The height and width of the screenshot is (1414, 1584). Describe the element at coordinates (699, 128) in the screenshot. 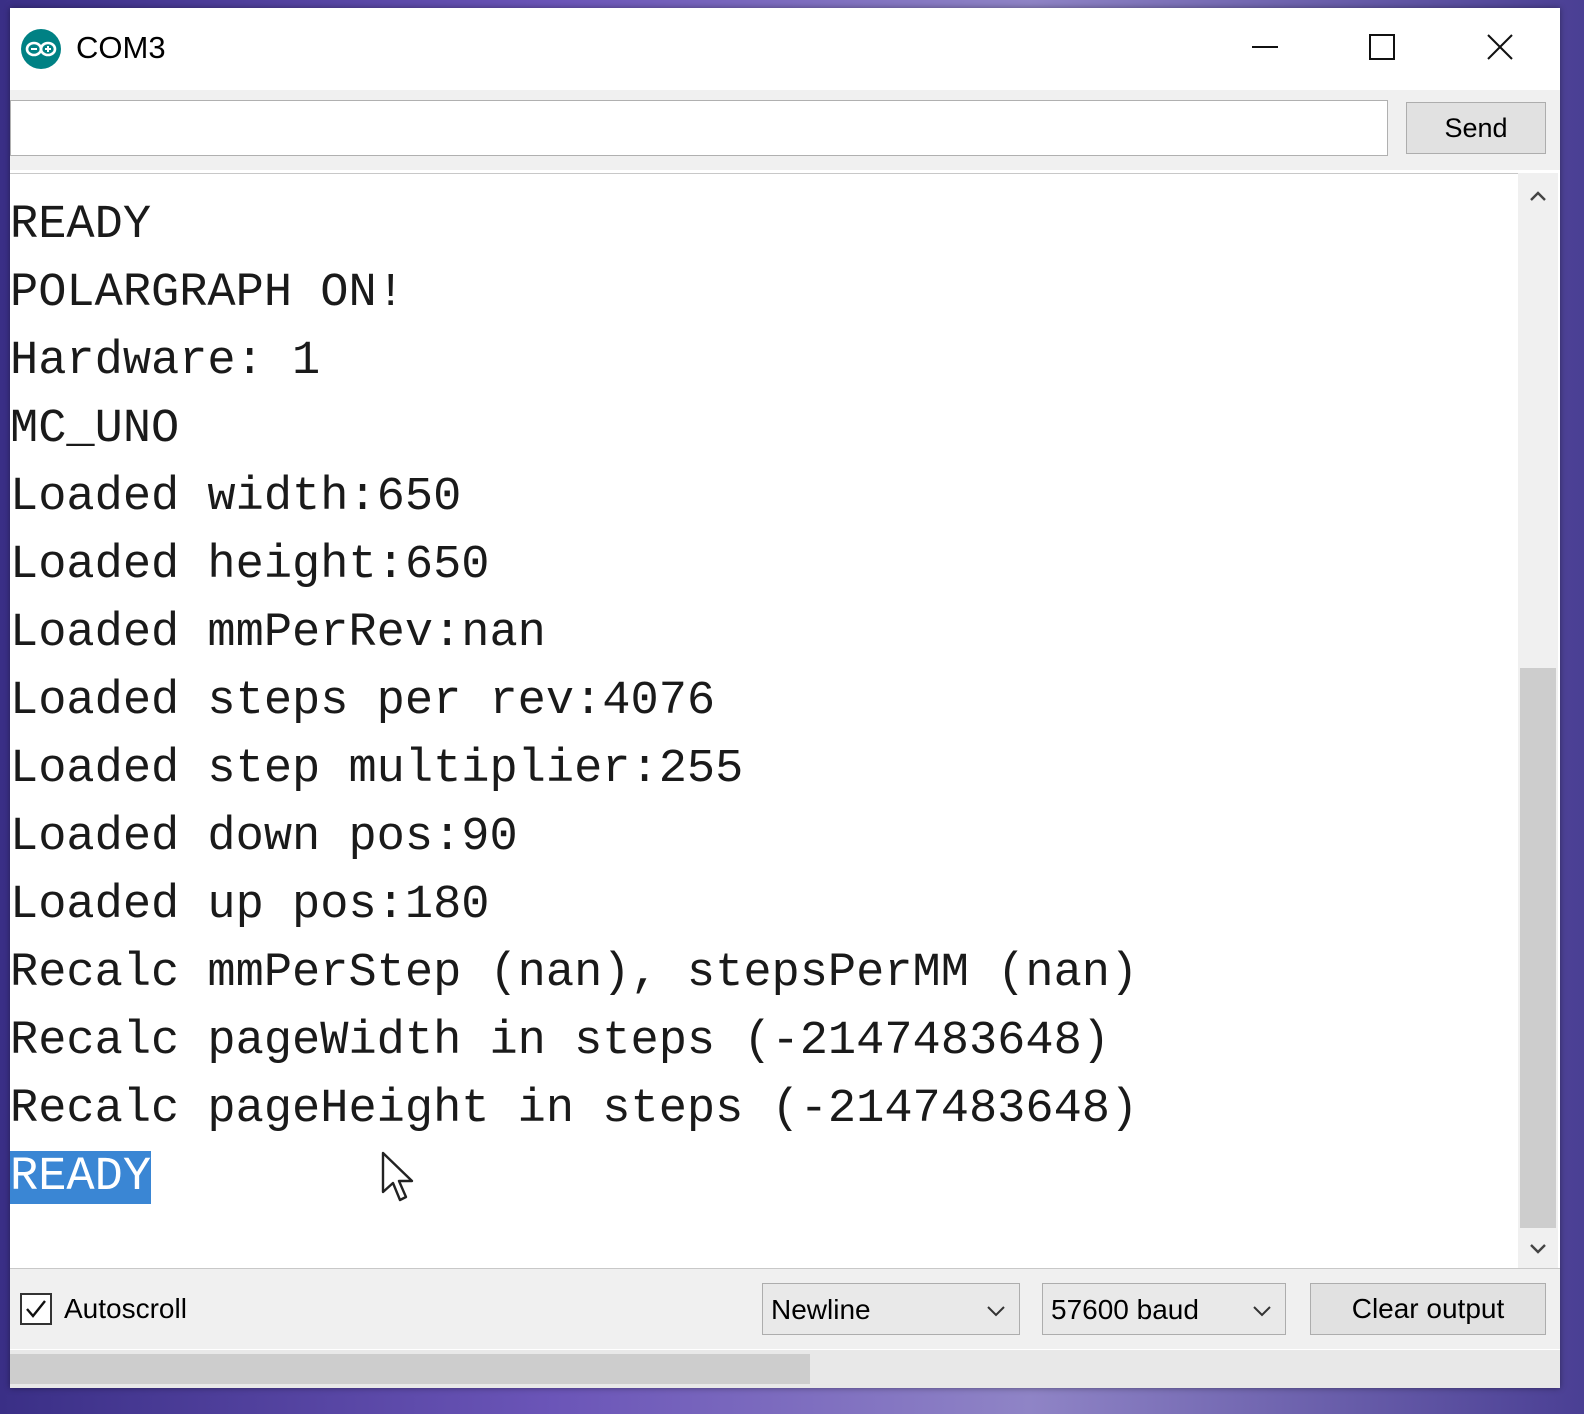

I see `serial-send-input` at that location.